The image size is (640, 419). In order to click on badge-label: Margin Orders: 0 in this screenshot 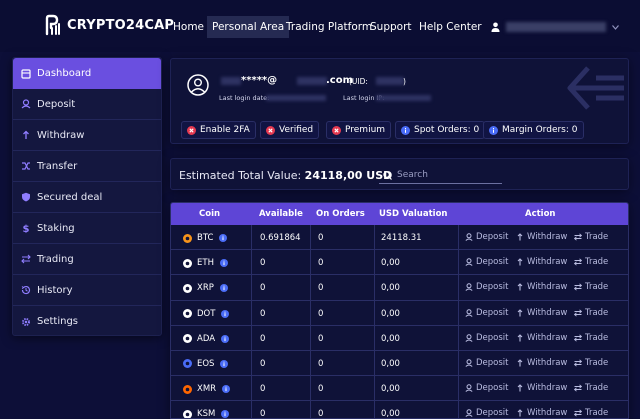, I will do `click(540, 130)`.